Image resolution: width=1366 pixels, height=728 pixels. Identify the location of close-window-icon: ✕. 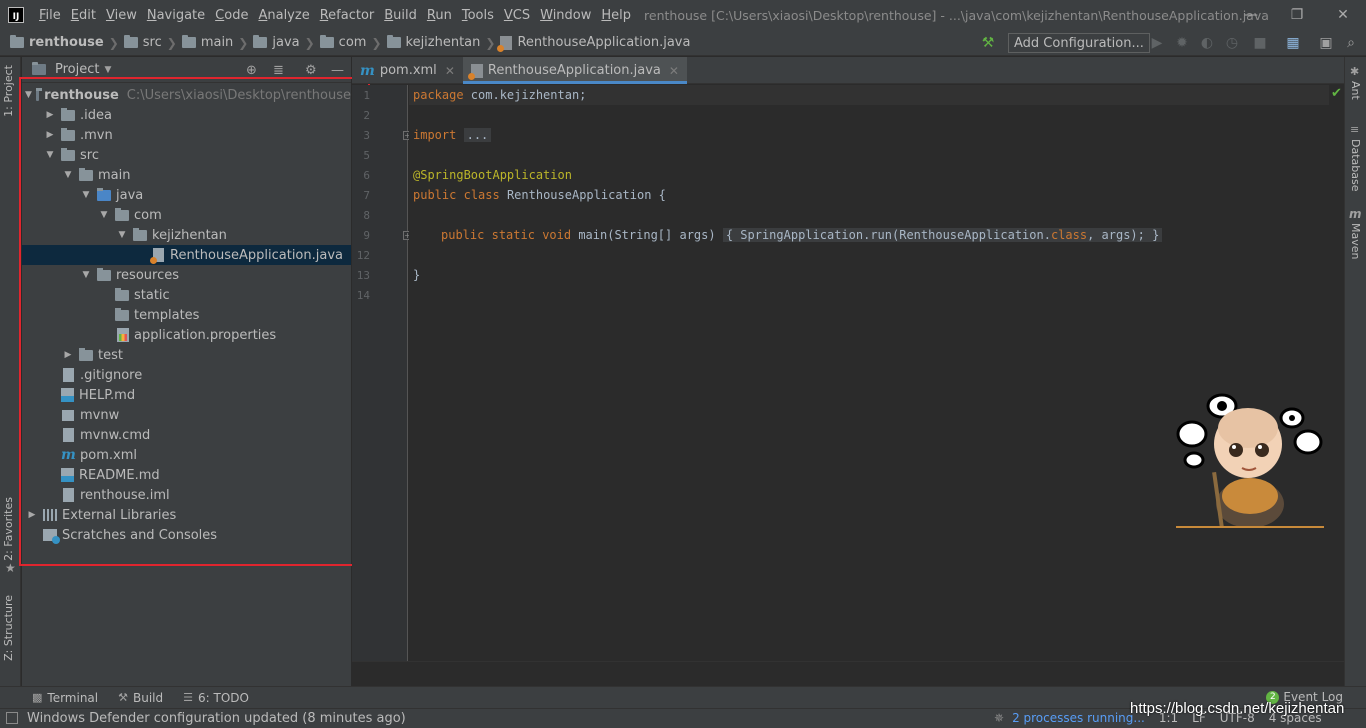
(1343, 15).